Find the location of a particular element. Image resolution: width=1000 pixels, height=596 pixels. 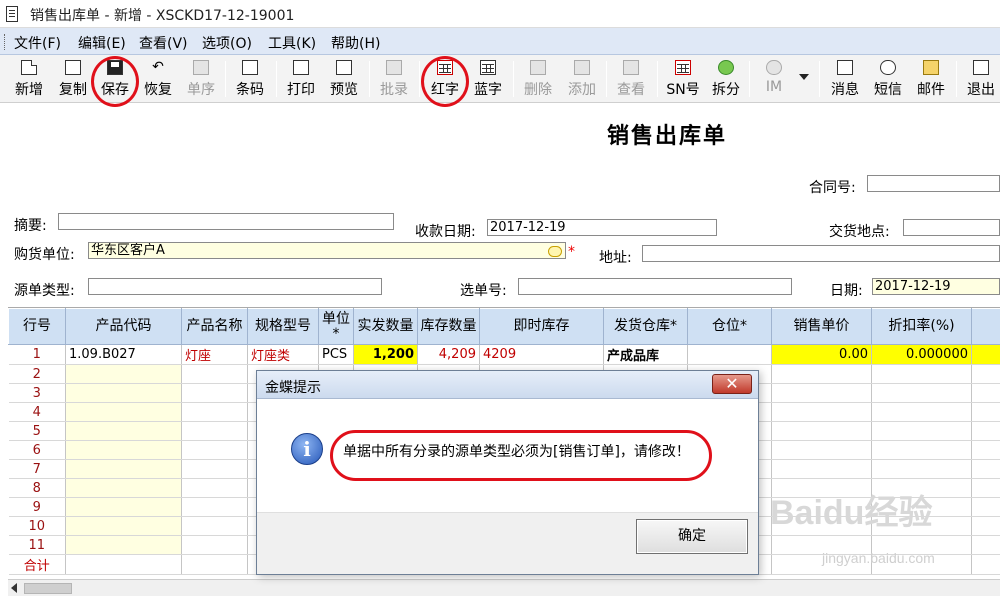

new-button: 新增 is located at coordinates (29, 79).